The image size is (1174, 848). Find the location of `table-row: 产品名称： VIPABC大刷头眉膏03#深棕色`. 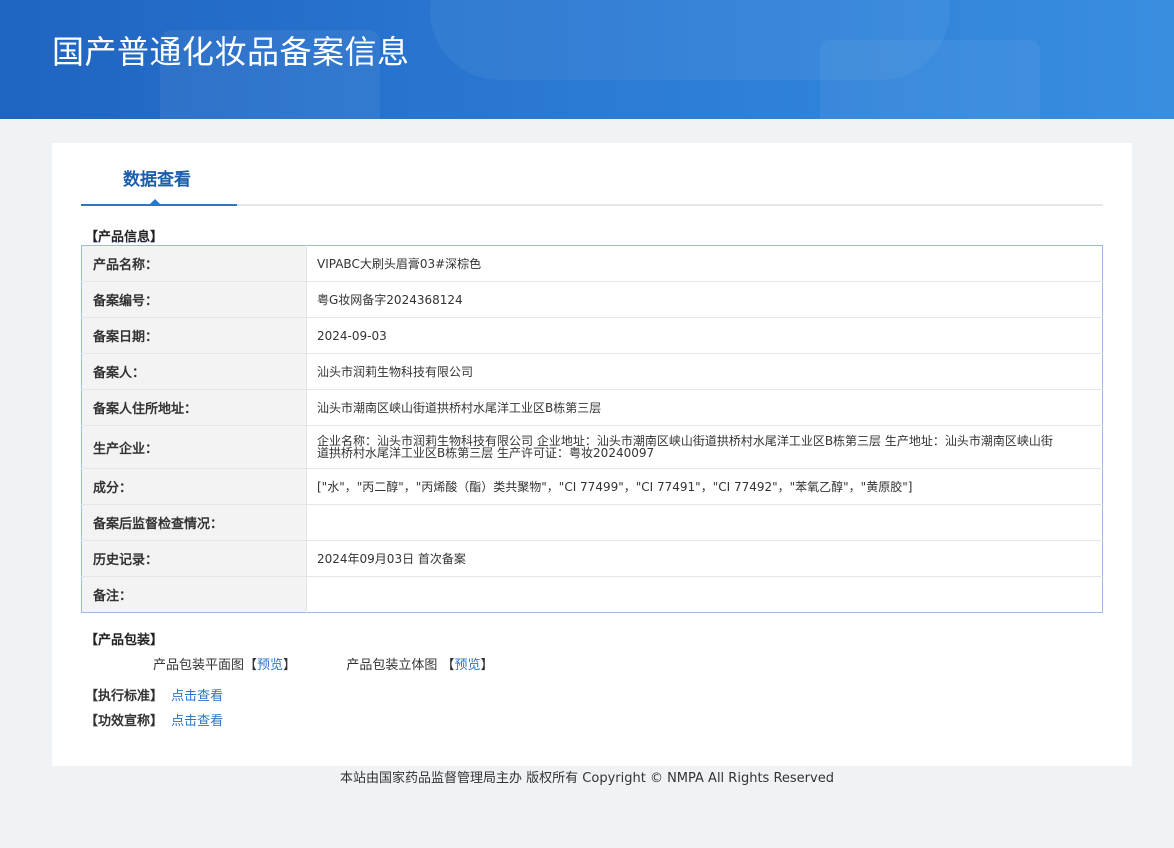

table-row: 产品名称： VIPABC大刷头眉膏03#深棕色 is located at coordinates (592, 263).